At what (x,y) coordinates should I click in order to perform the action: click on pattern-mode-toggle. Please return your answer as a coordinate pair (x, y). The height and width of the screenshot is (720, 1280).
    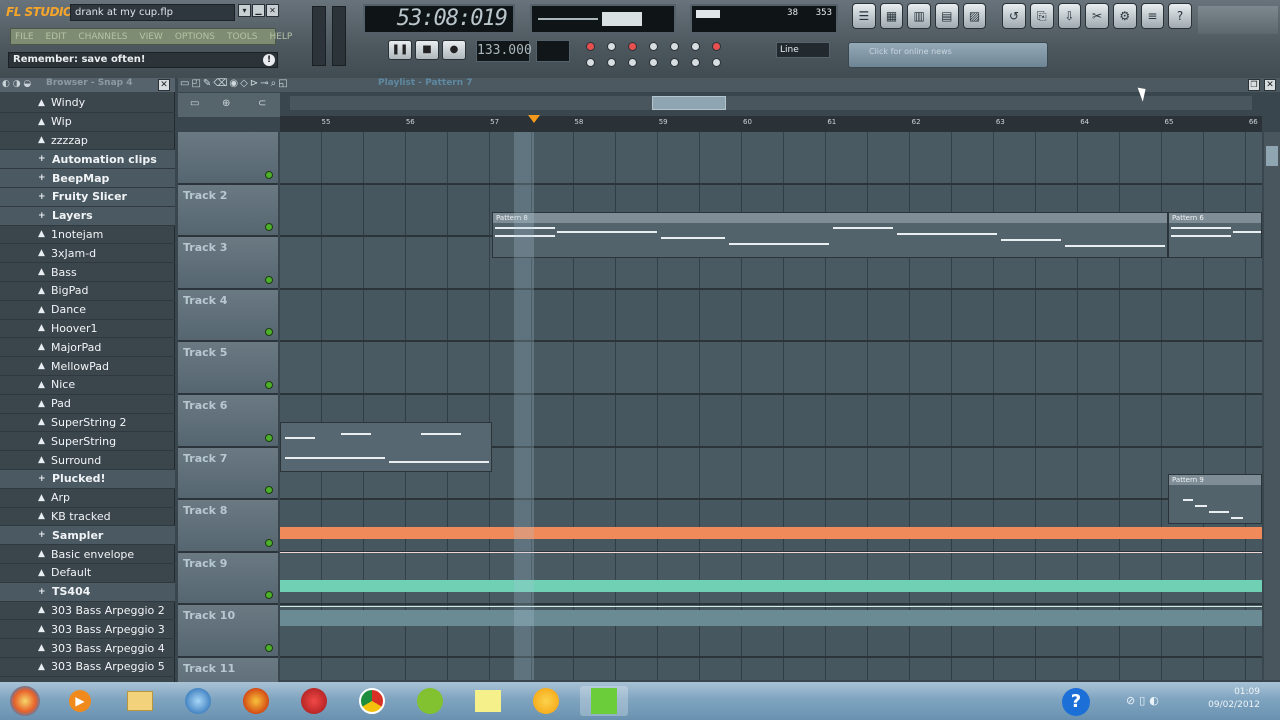
    Looking at the image, I should click on (590, 46).